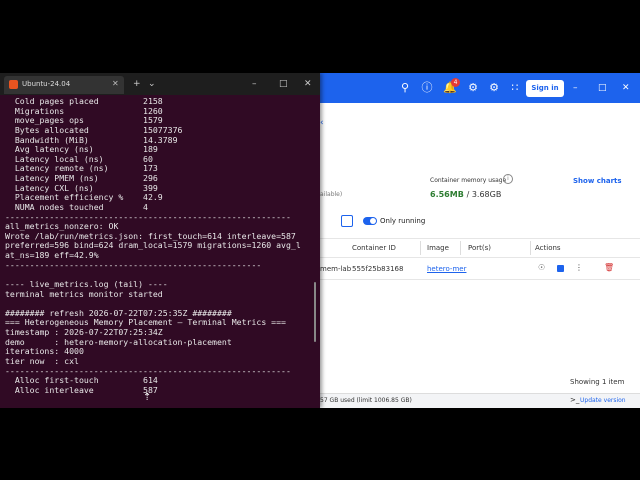 The width and height of the screenshot is (640, 480). What do you see at coordinates (603, 400) in the screenshot?
I see `update-version-link: Update version` at bounding box center [603, 400].